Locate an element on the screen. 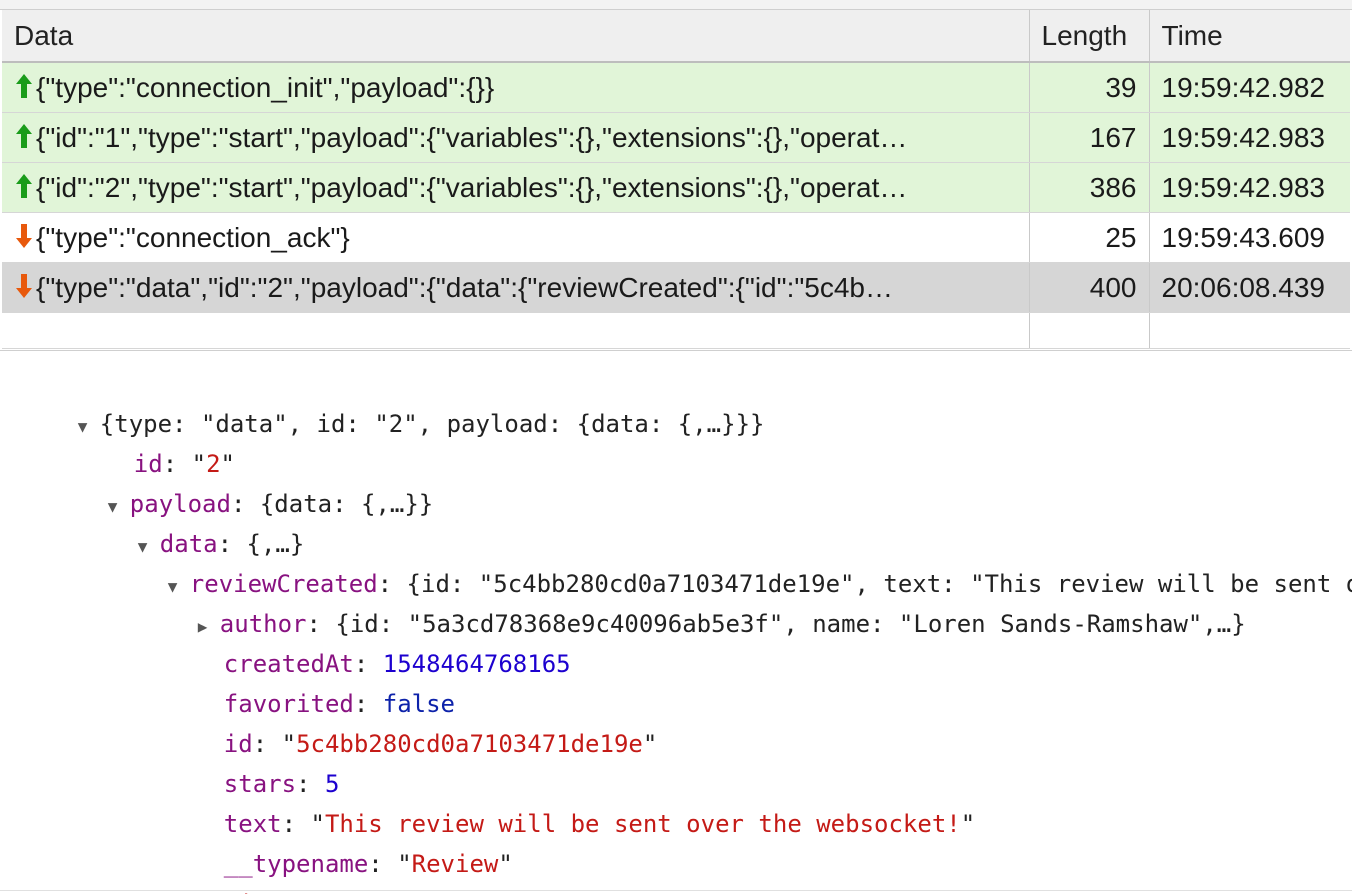 The image size is (1352, 894). tree-node-review-id: id: "5c4bb280cd0a7103471de19e" is located at coordinates (440, 744).